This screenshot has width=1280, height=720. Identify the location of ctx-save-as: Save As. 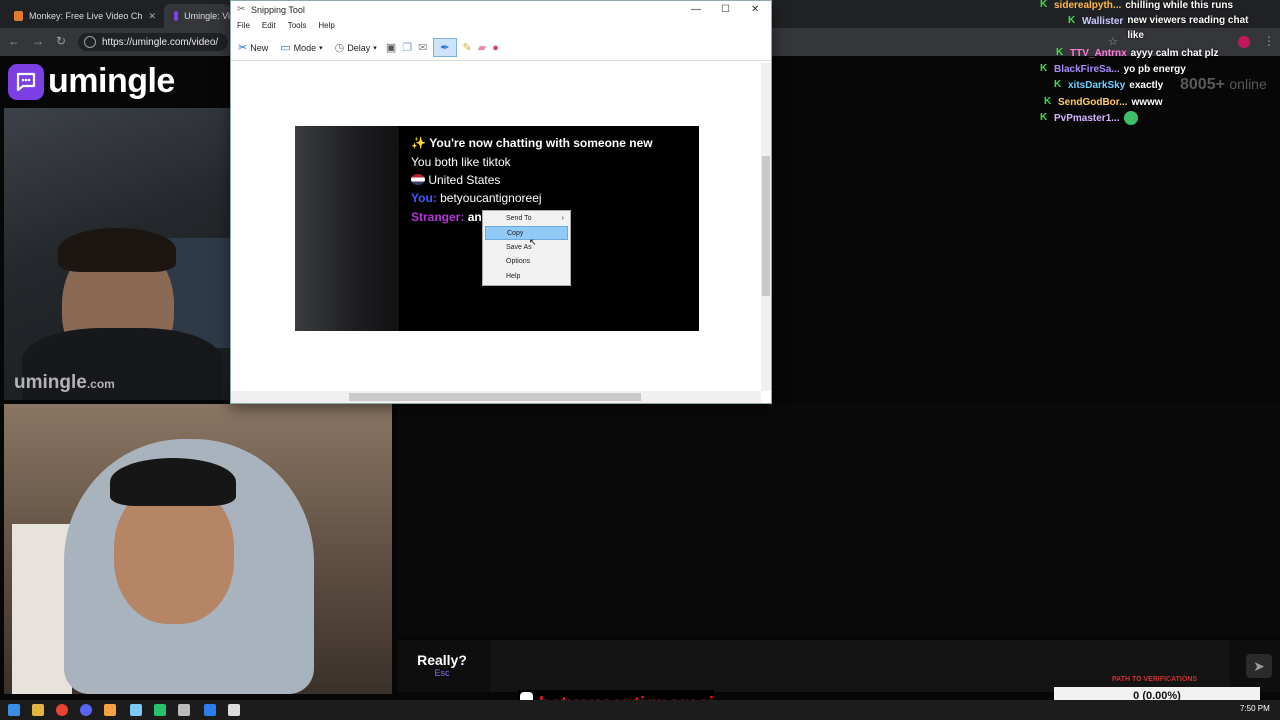
(526, 248).